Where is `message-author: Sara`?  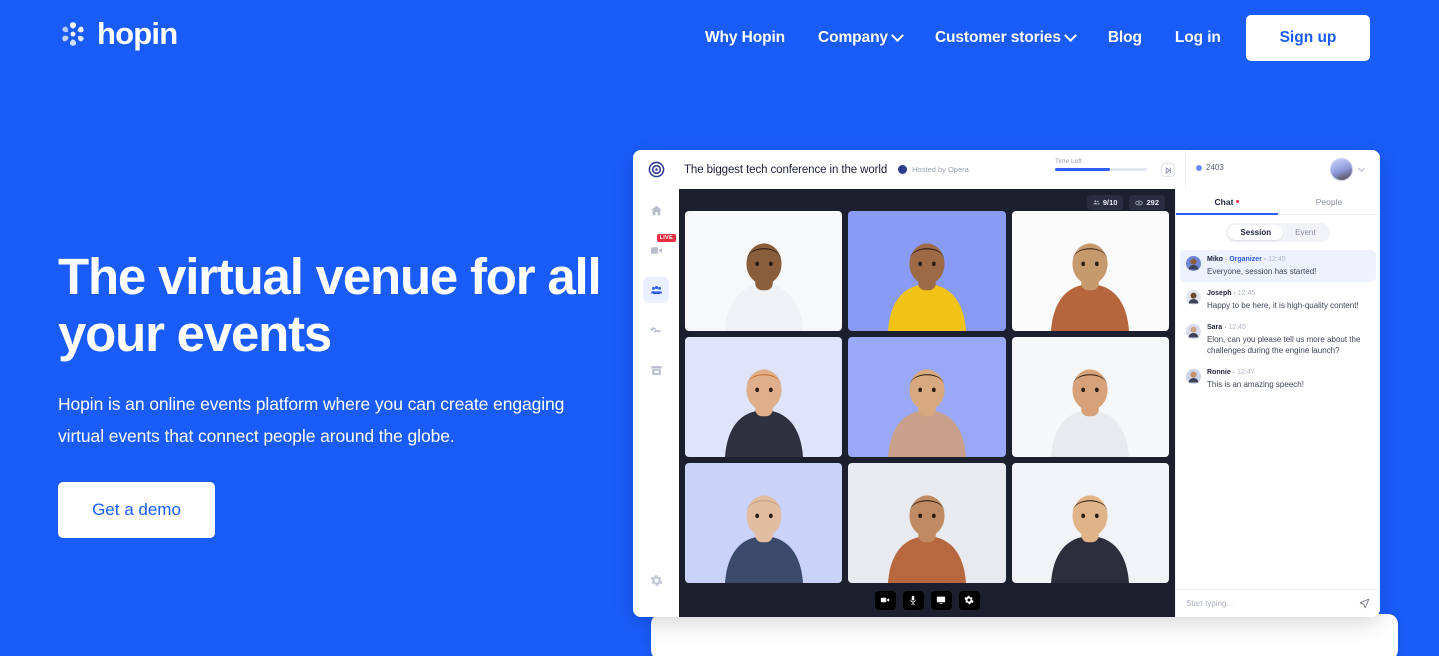 message-author: Sara is located at coordinates (1215, 327).